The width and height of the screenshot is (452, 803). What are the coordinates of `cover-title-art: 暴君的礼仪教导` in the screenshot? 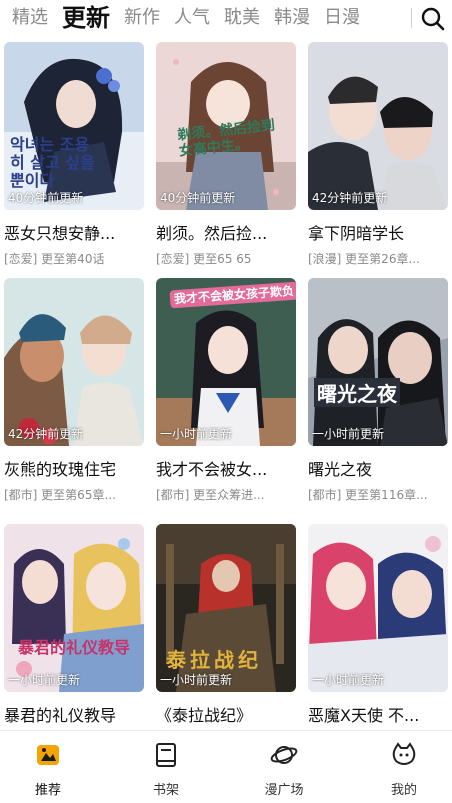 It's located at (74, 647).